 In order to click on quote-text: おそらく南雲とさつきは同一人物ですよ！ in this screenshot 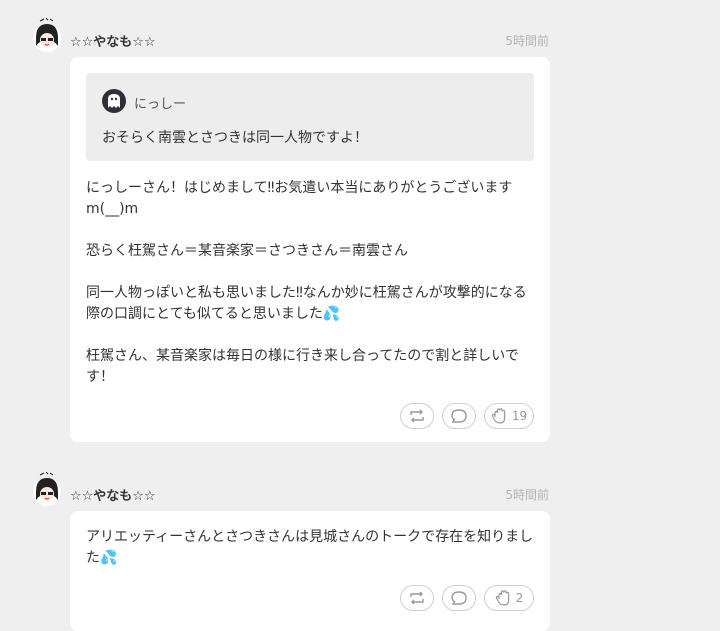, I will do `click(235, 138)`.